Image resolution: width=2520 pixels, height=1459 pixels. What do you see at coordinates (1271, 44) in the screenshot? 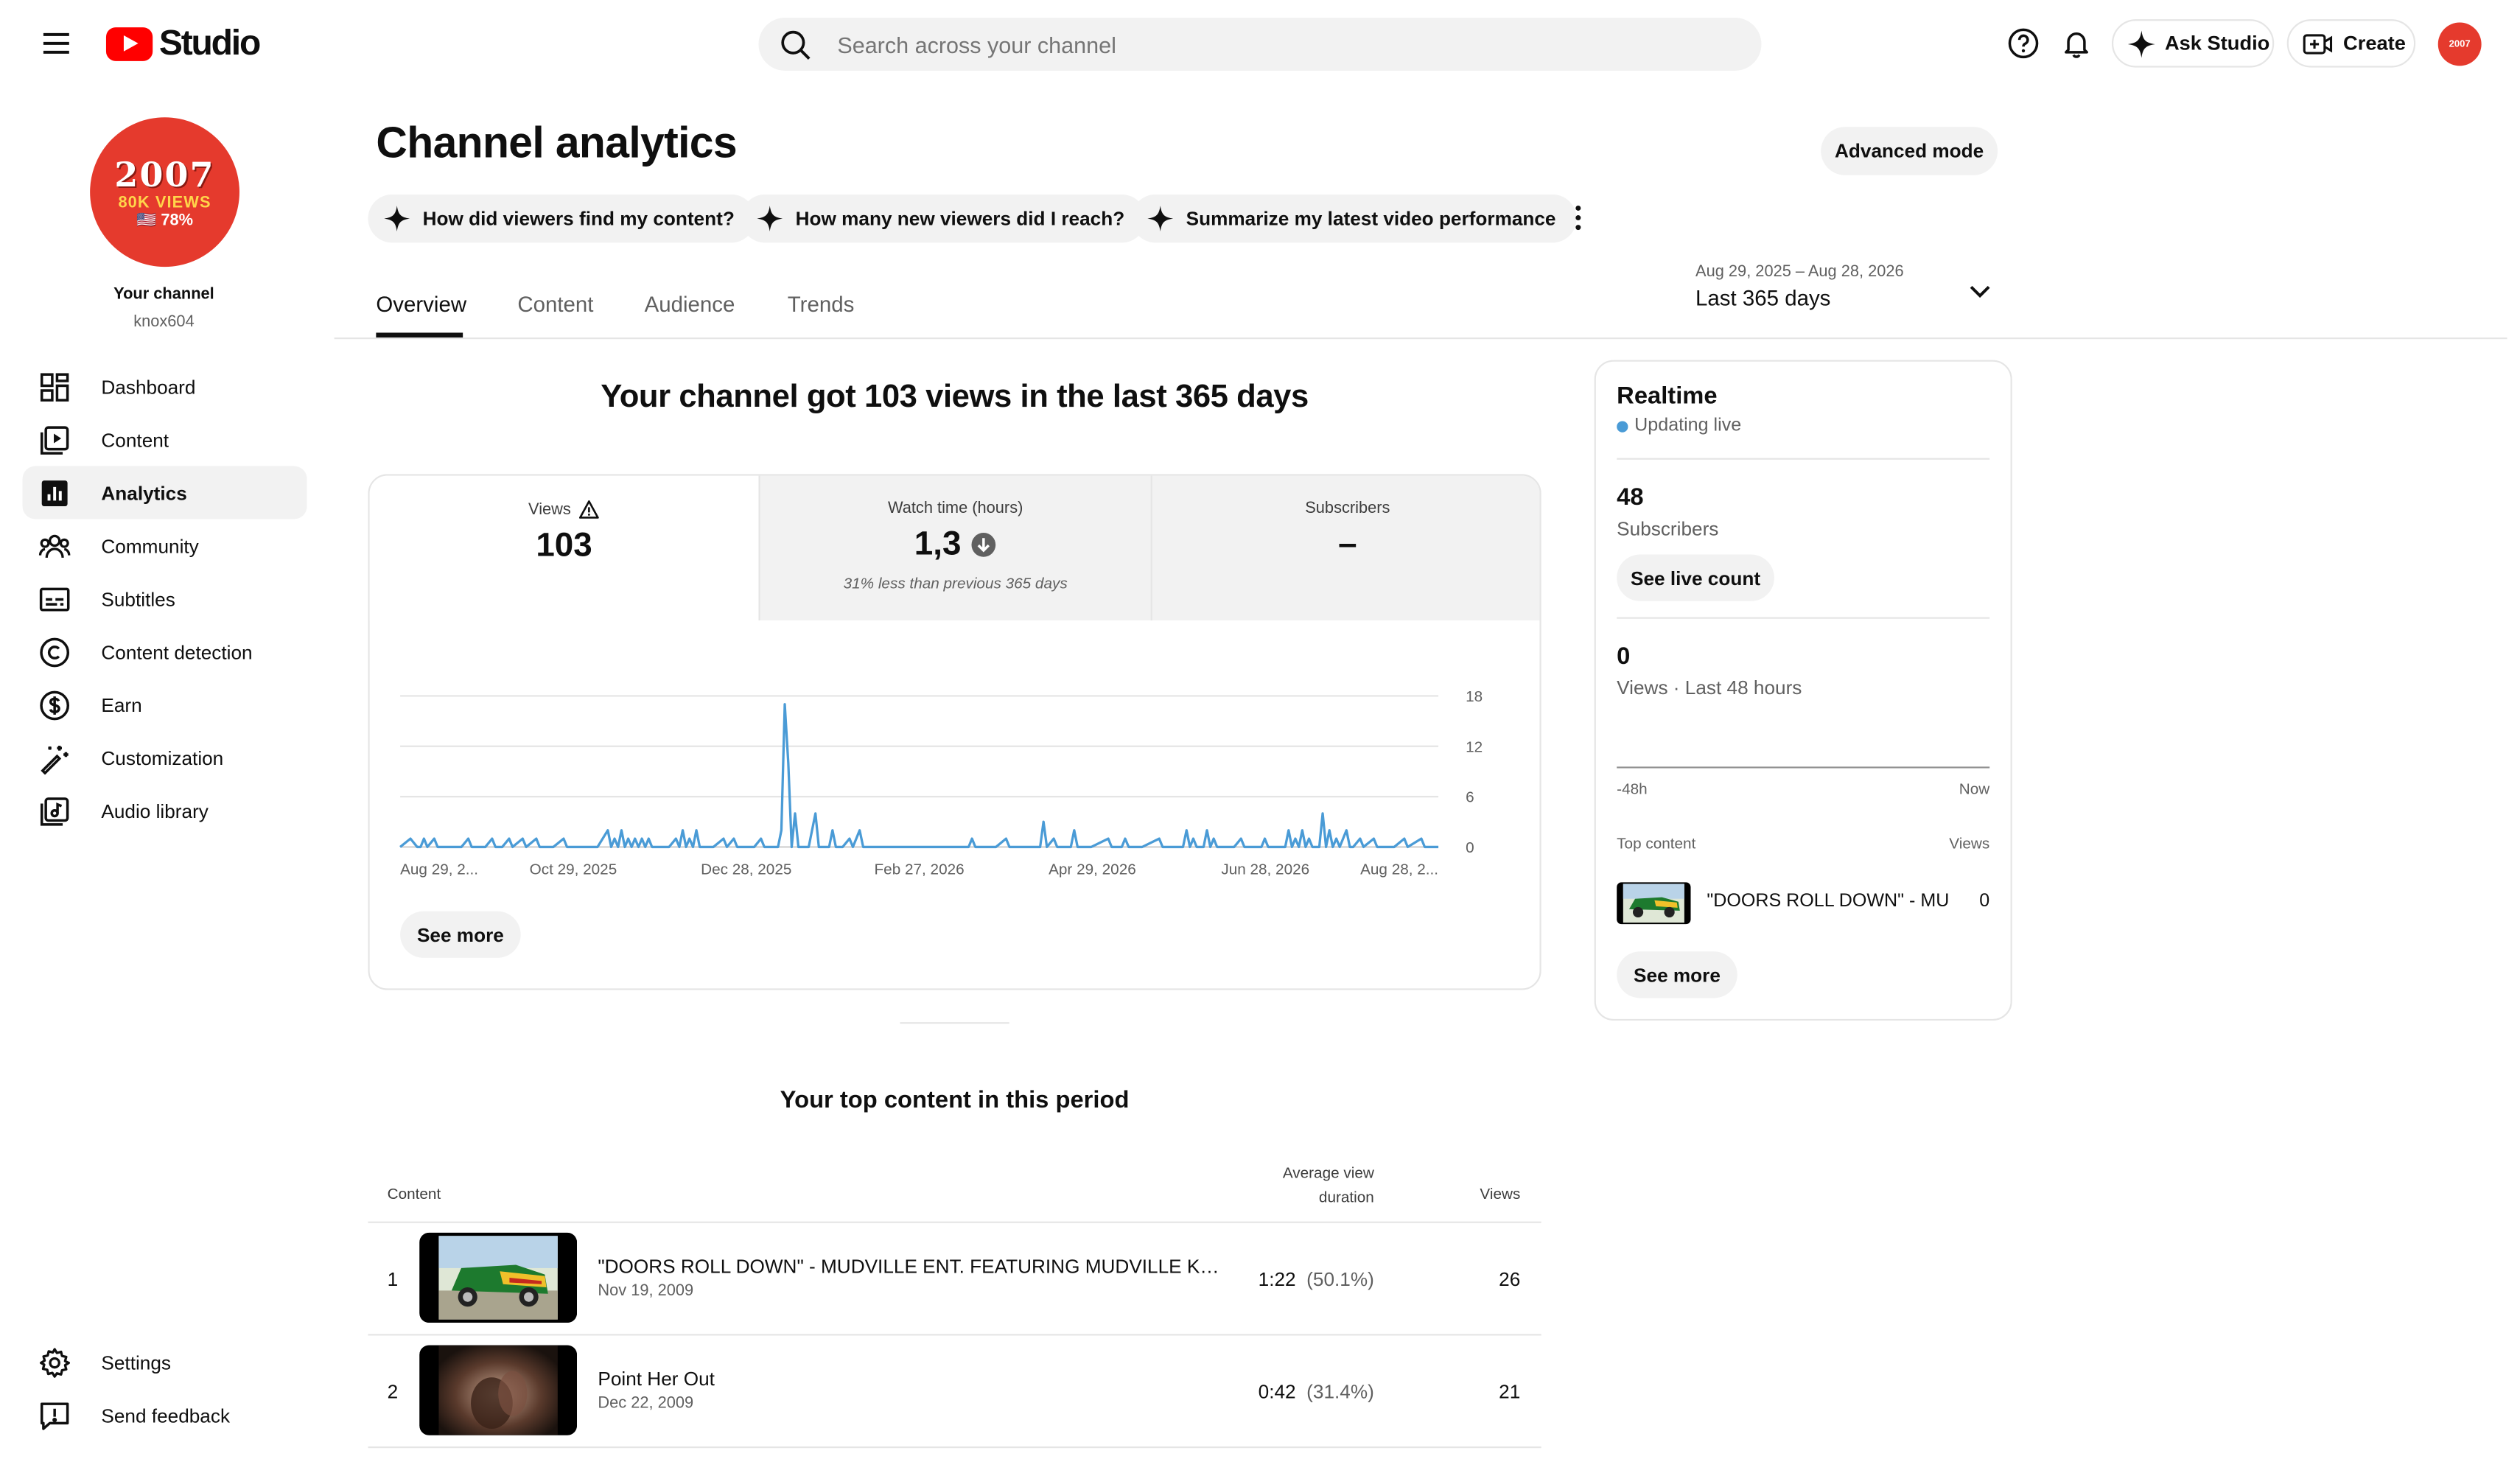
I see `search-input` at bounding box center [1271, 44].